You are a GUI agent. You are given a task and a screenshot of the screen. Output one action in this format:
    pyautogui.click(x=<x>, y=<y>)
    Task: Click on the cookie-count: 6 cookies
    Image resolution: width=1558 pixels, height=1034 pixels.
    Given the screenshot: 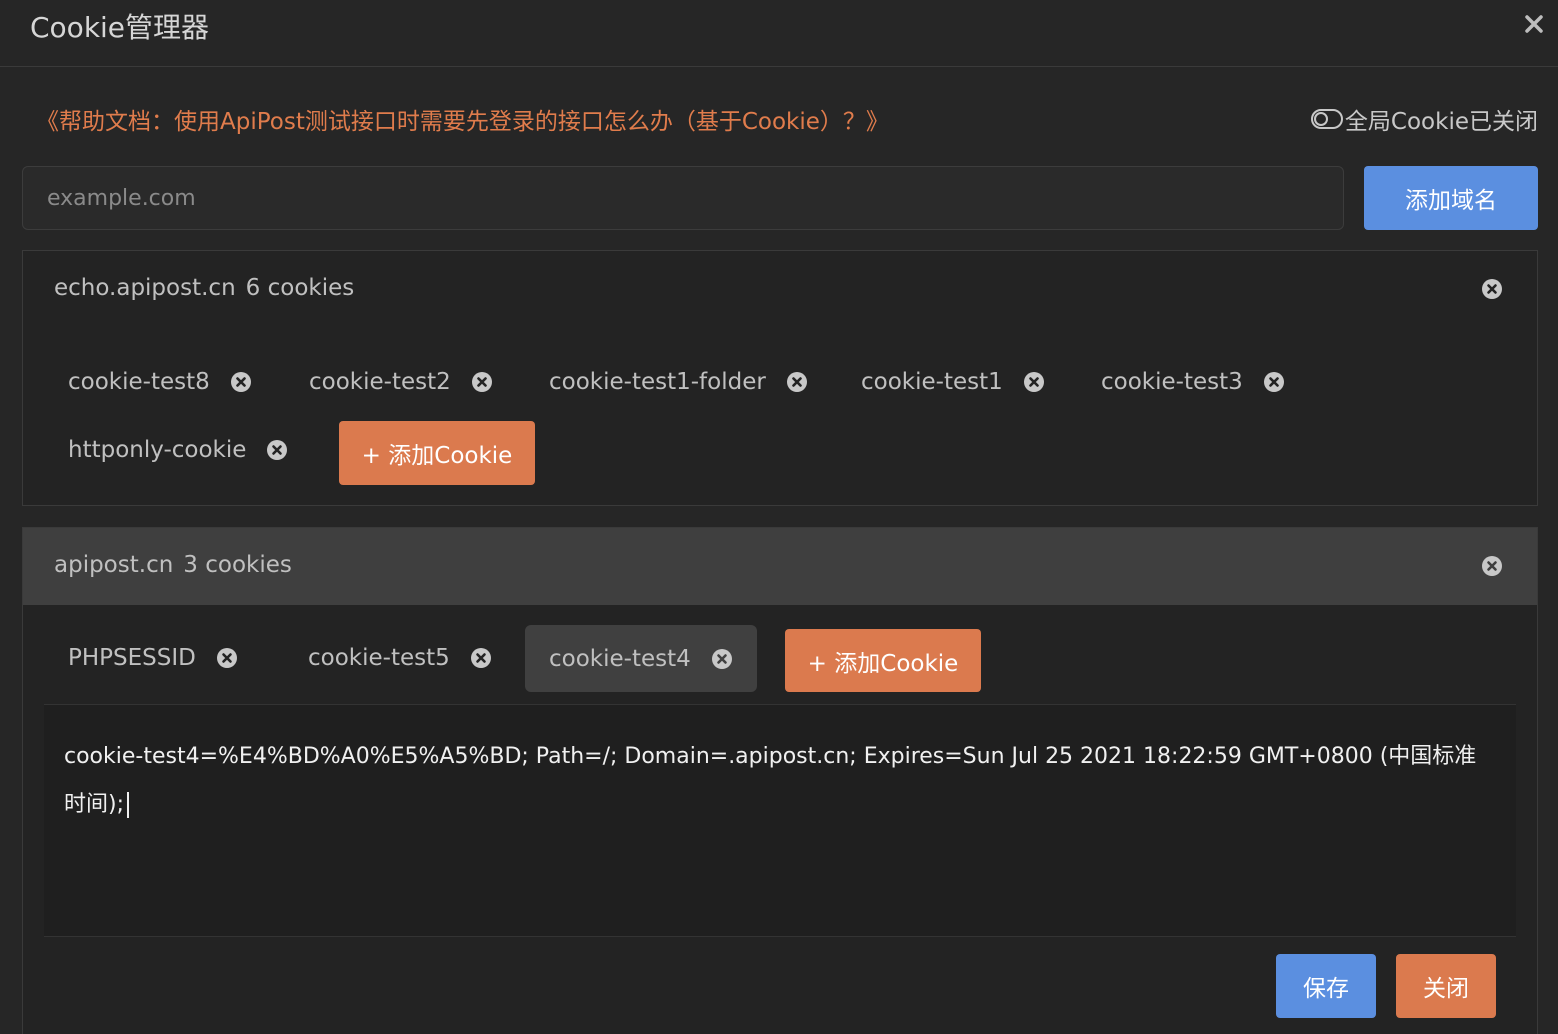 What is the action you would take?
    pyautogui.click(x=300, y=288)
    